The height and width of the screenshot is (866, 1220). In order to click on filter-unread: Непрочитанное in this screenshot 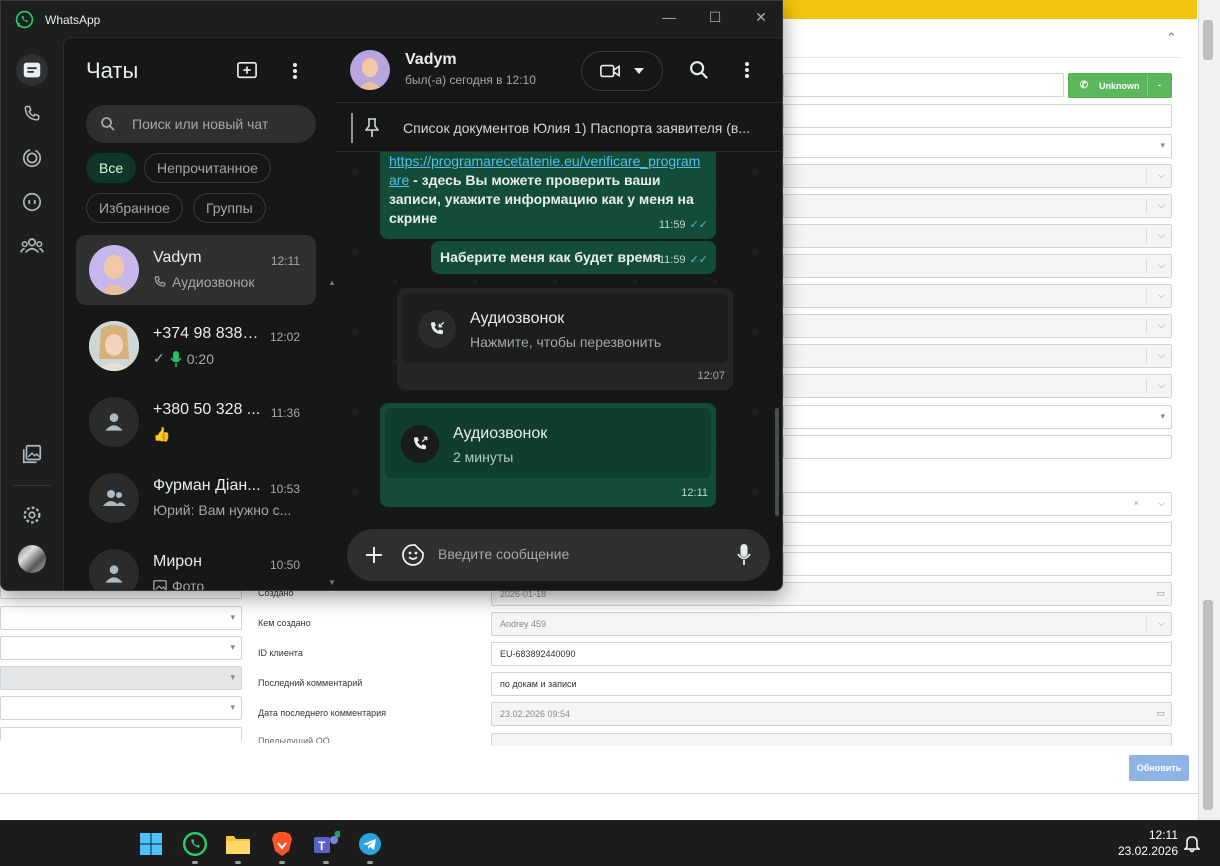, I will do `click(207, 168)`.